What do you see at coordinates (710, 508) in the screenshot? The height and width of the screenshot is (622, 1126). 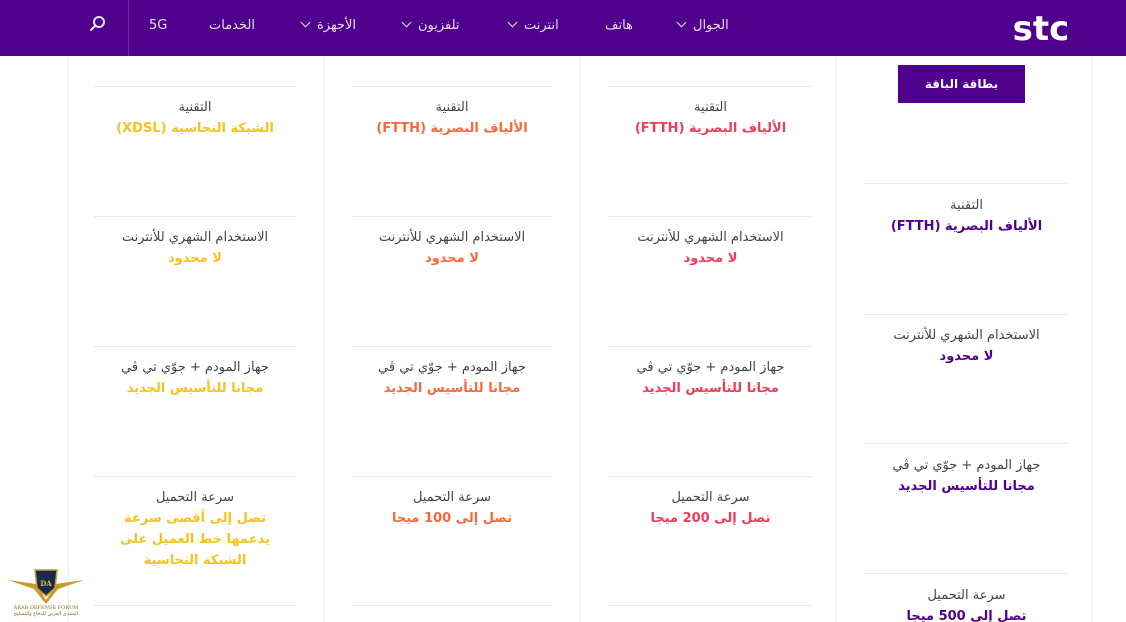 I see `speed-cell: سرعة التحميل تصل إلى 200 ميجا` at bounding box center [710, 508].